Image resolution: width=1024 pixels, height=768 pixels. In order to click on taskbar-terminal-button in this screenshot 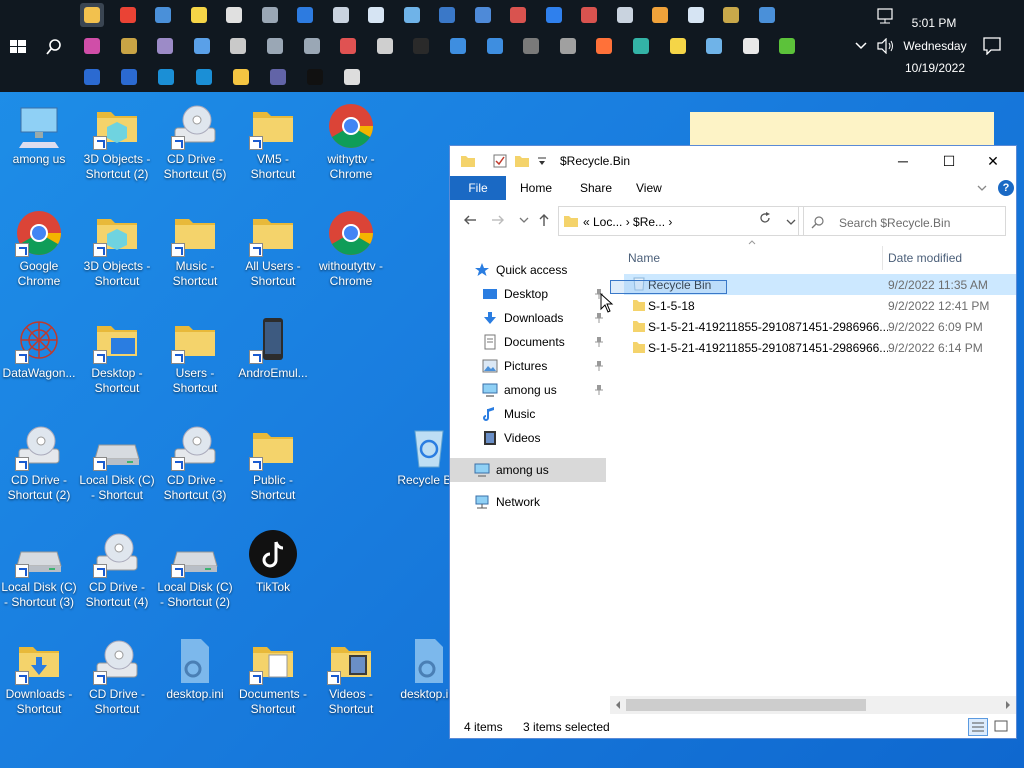, I will do `click(421, 46)`.